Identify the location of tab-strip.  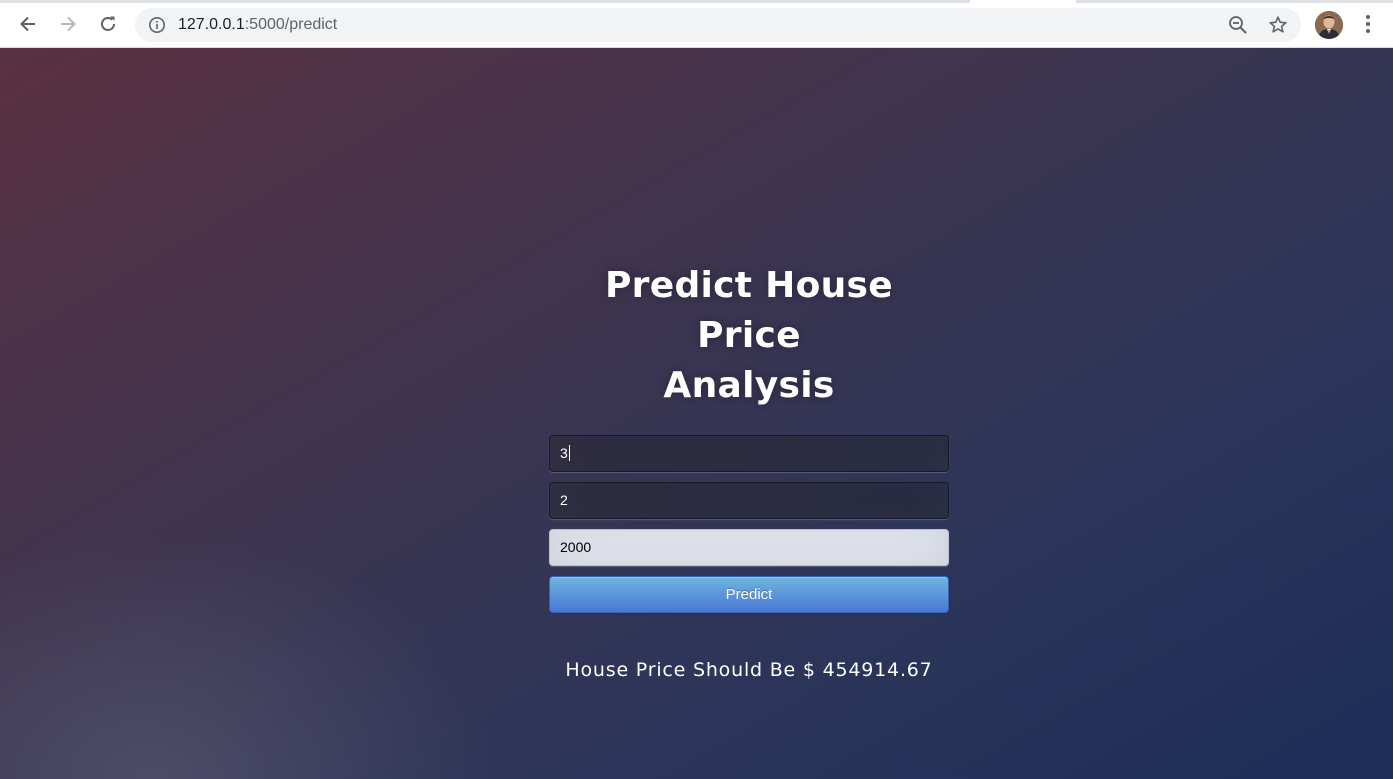
(696, 1).